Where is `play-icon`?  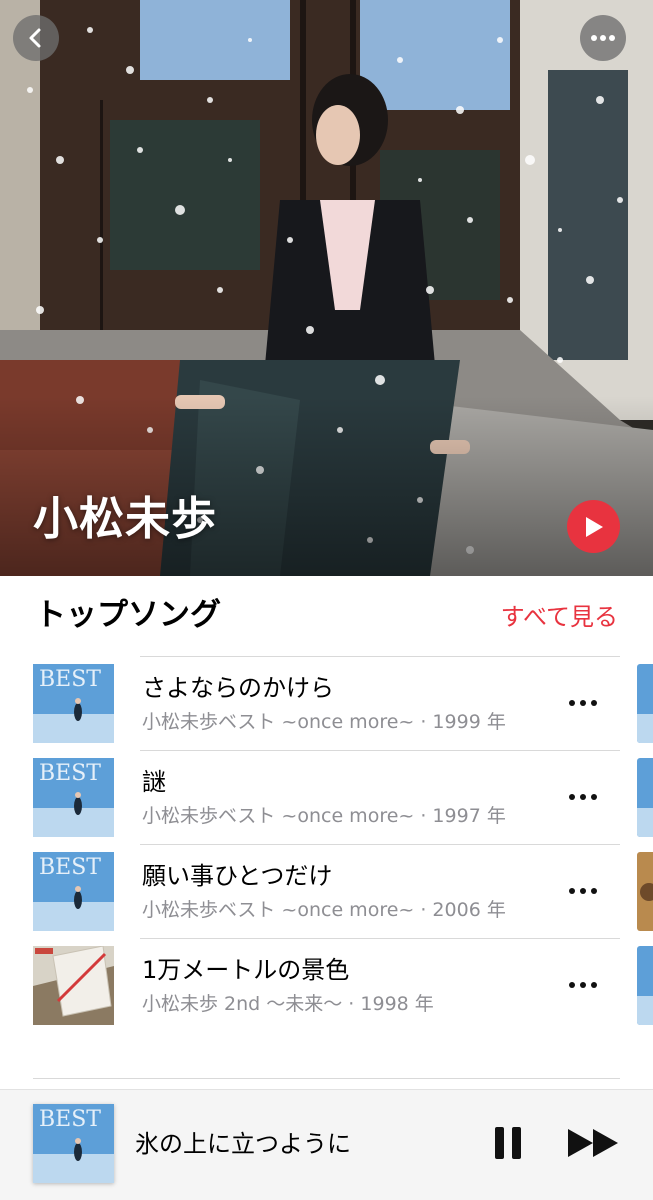 play-icon is located at coordinates (594, 526).